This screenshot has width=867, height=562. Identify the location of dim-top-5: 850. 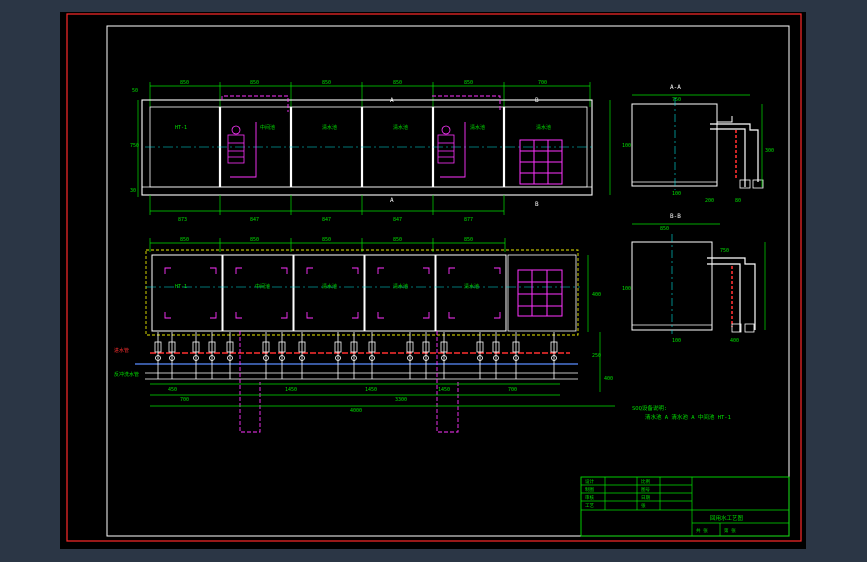
(468, 83).